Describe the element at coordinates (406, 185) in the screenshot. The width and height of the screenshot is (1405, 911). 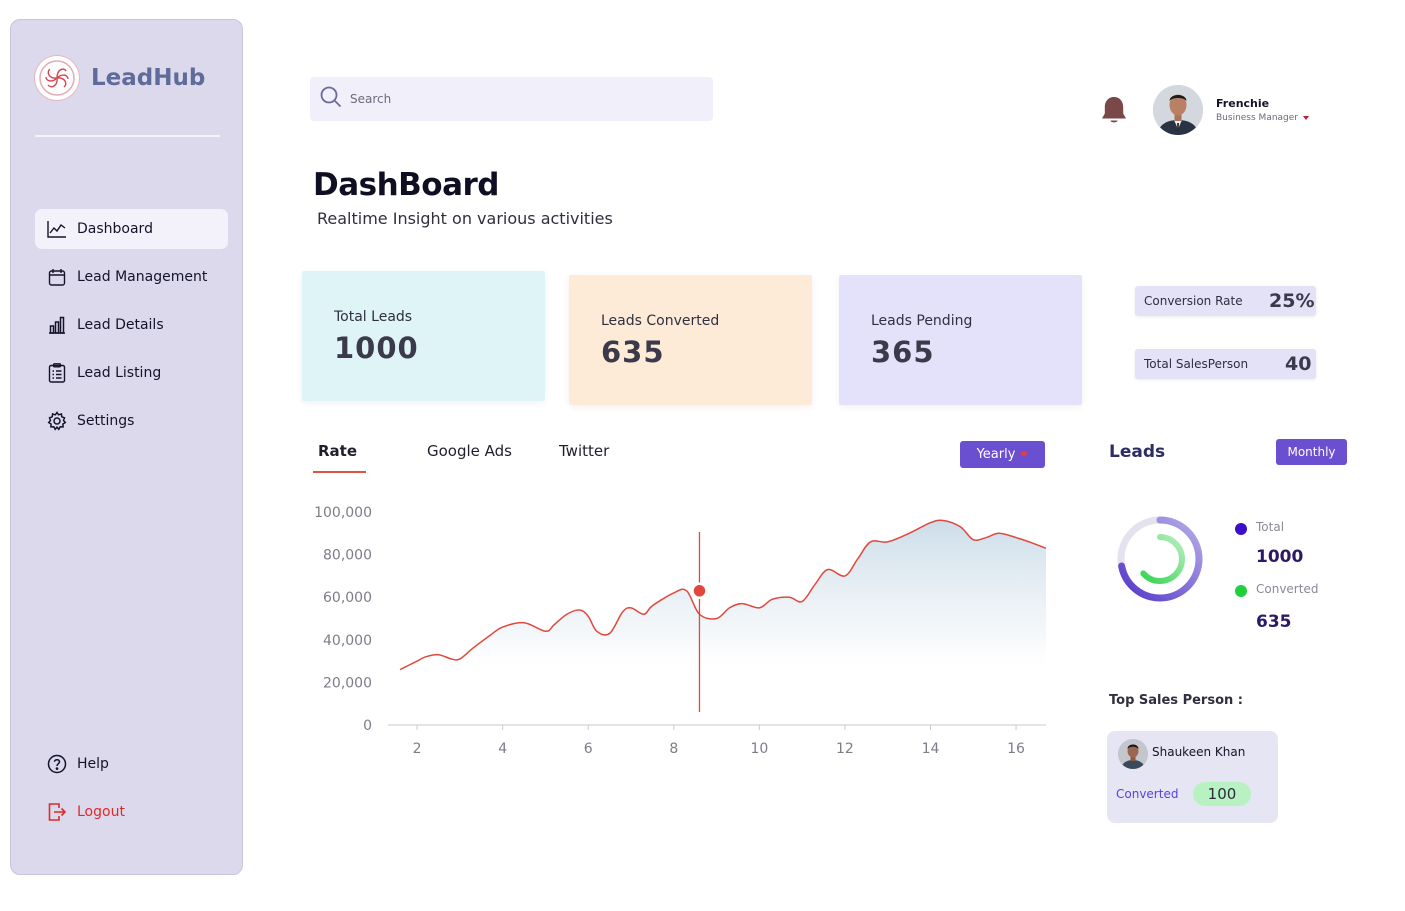
I see `page-title: DashBoard` at that location.